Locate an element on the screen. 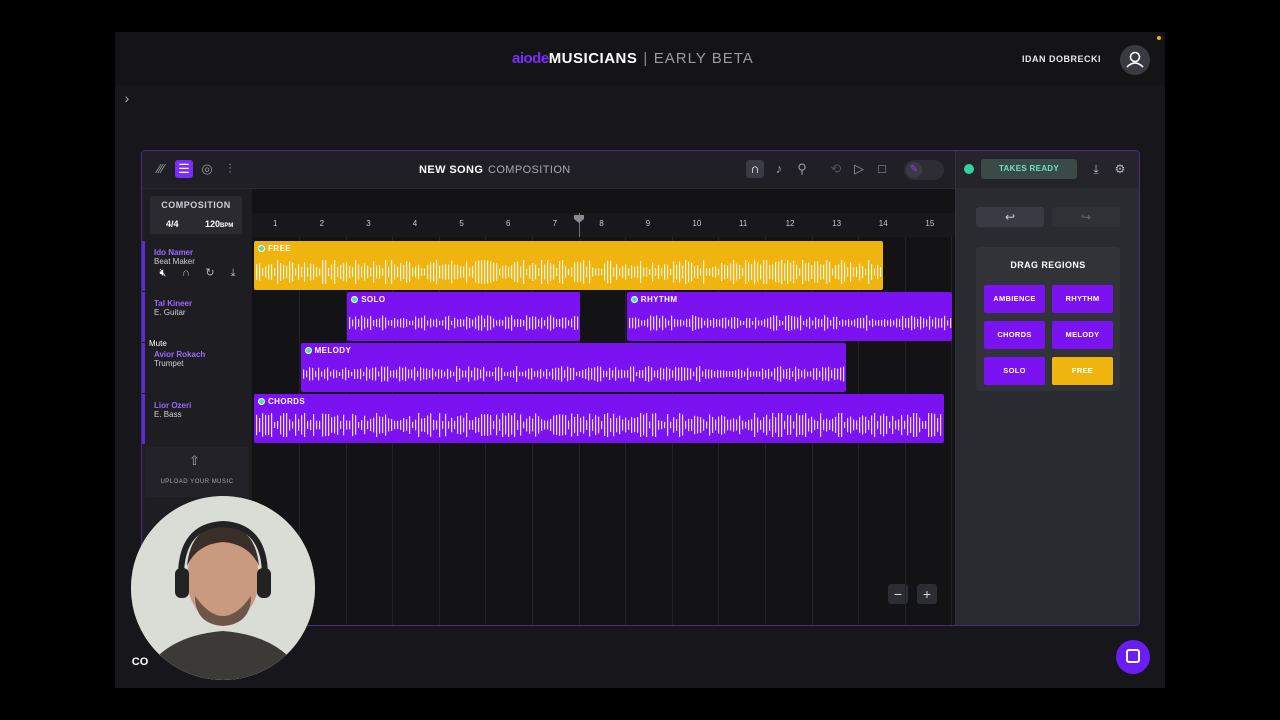 This screenshot has height=720, width=1280. presenter-video is located at coordinates (223, 588).